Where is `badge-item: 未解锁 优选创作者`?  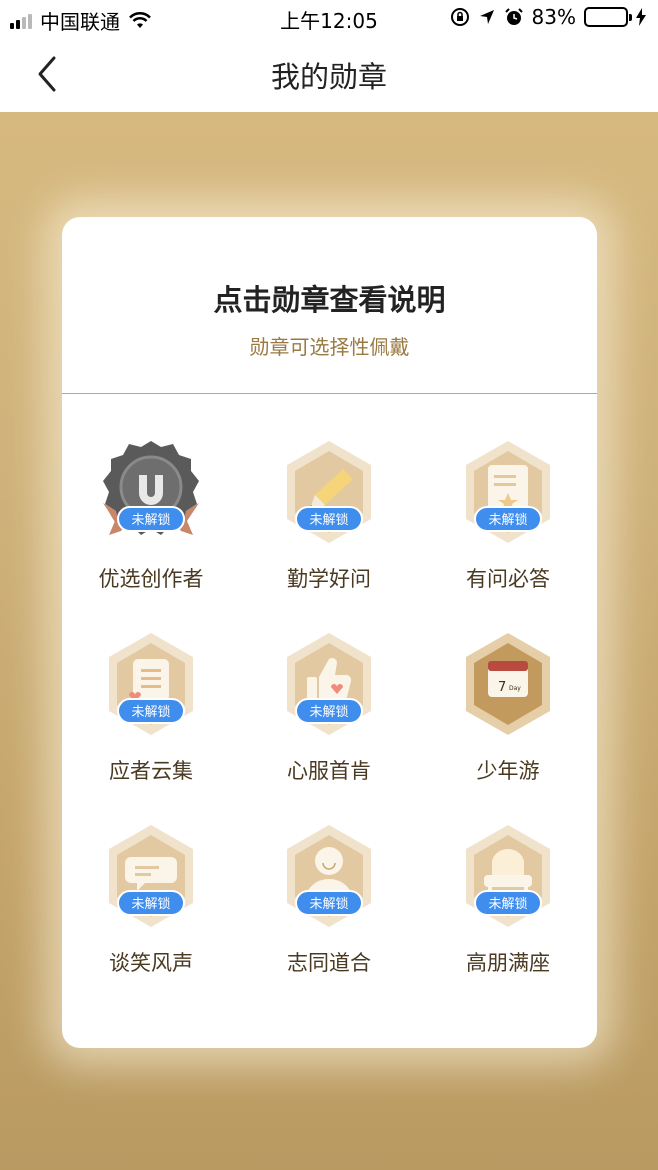 badge-item: 未解锁 优选创作者 is located at coordinates (151, 529).